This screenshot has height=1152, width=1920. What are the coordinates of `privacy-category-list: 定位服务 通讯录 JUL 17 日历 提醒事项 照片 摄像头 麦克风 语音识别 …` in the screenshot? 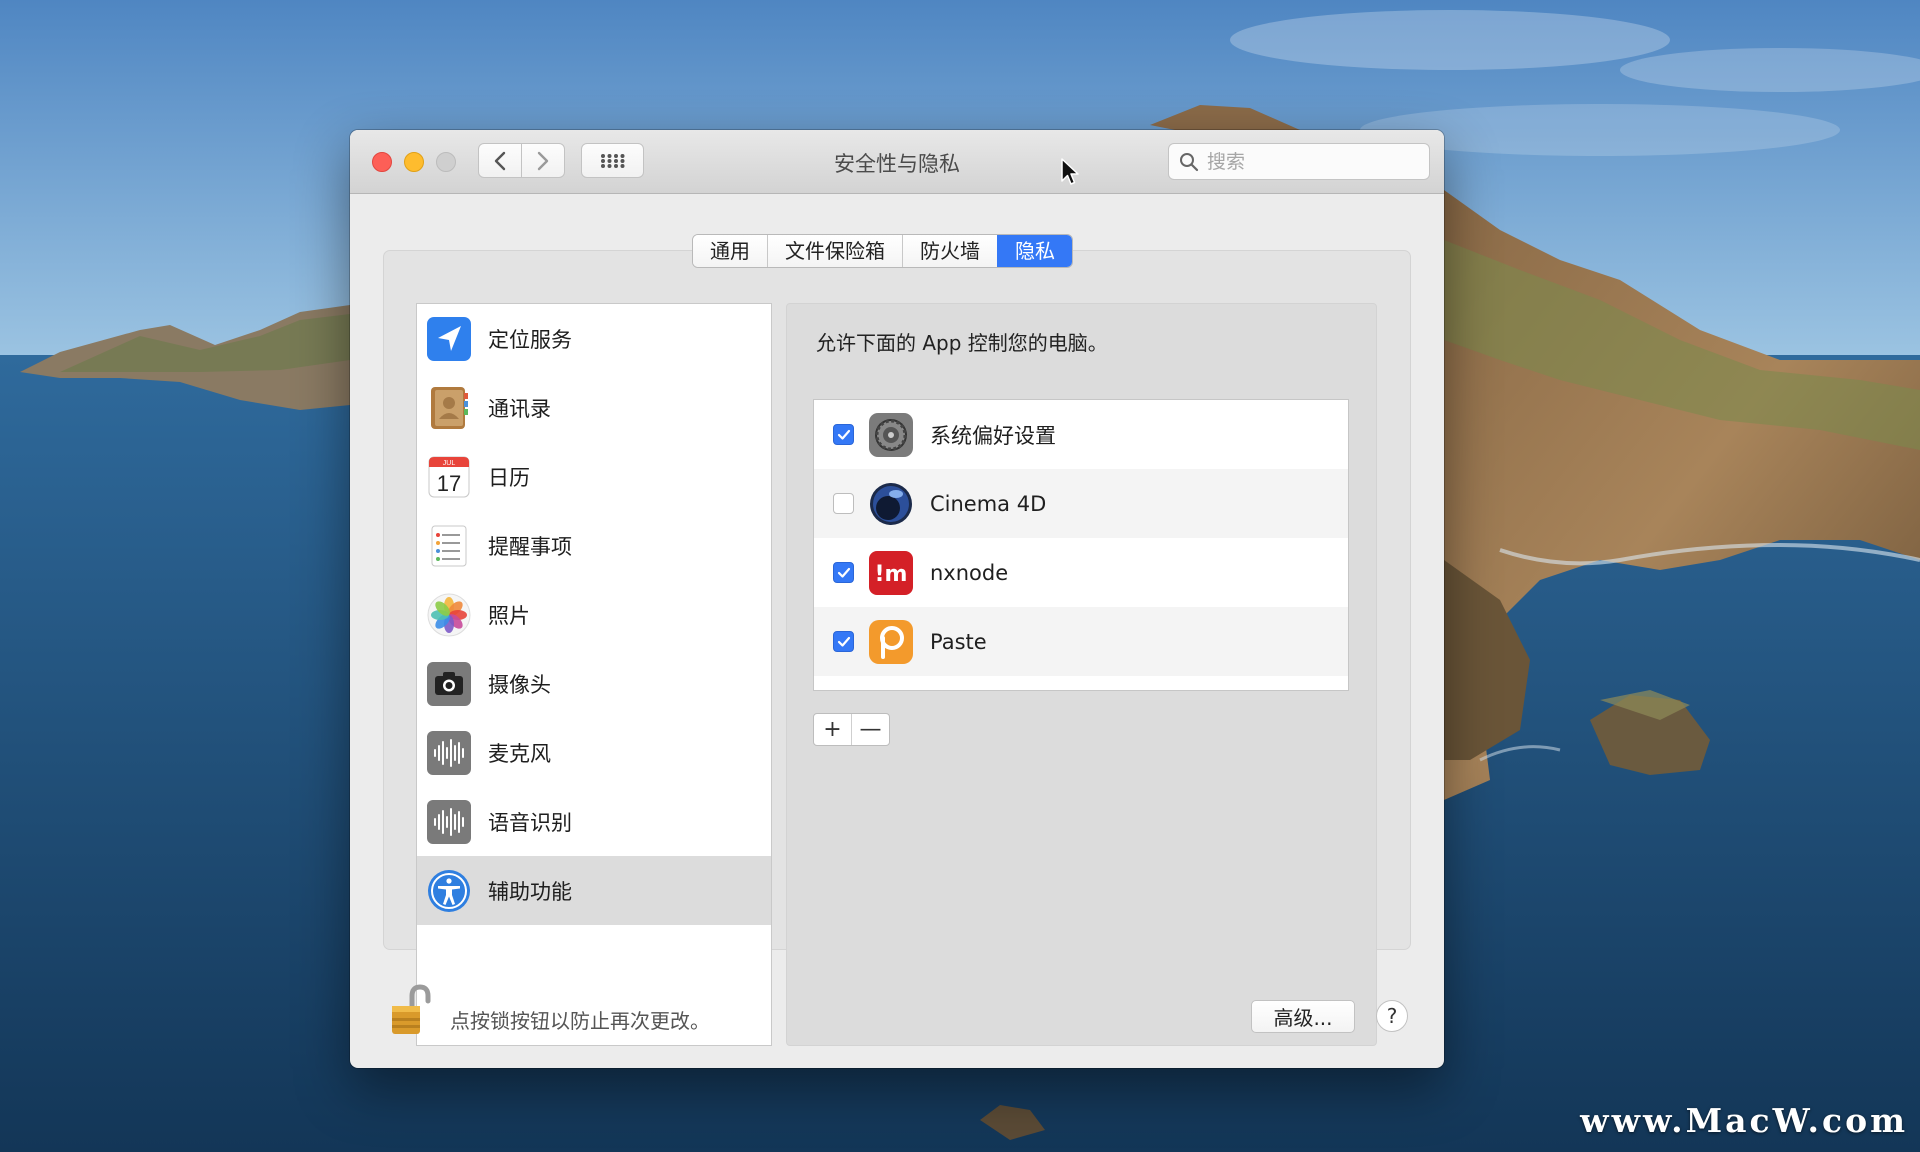 It's located at (594, 674).